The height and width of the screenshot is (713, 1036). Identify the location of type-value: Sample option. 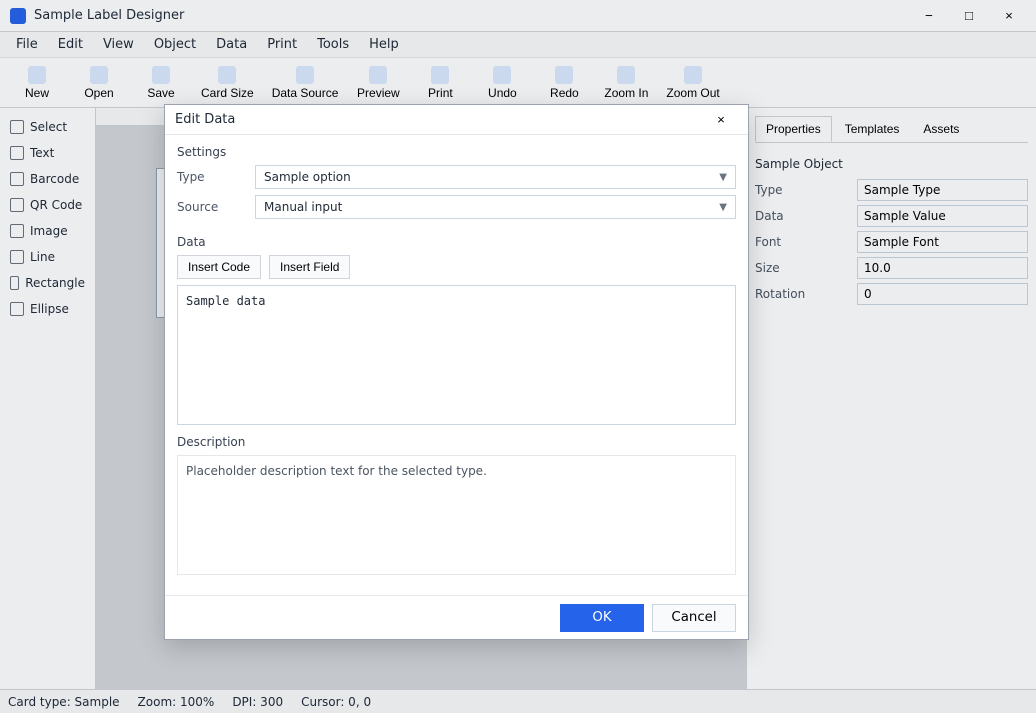
(307, 177).